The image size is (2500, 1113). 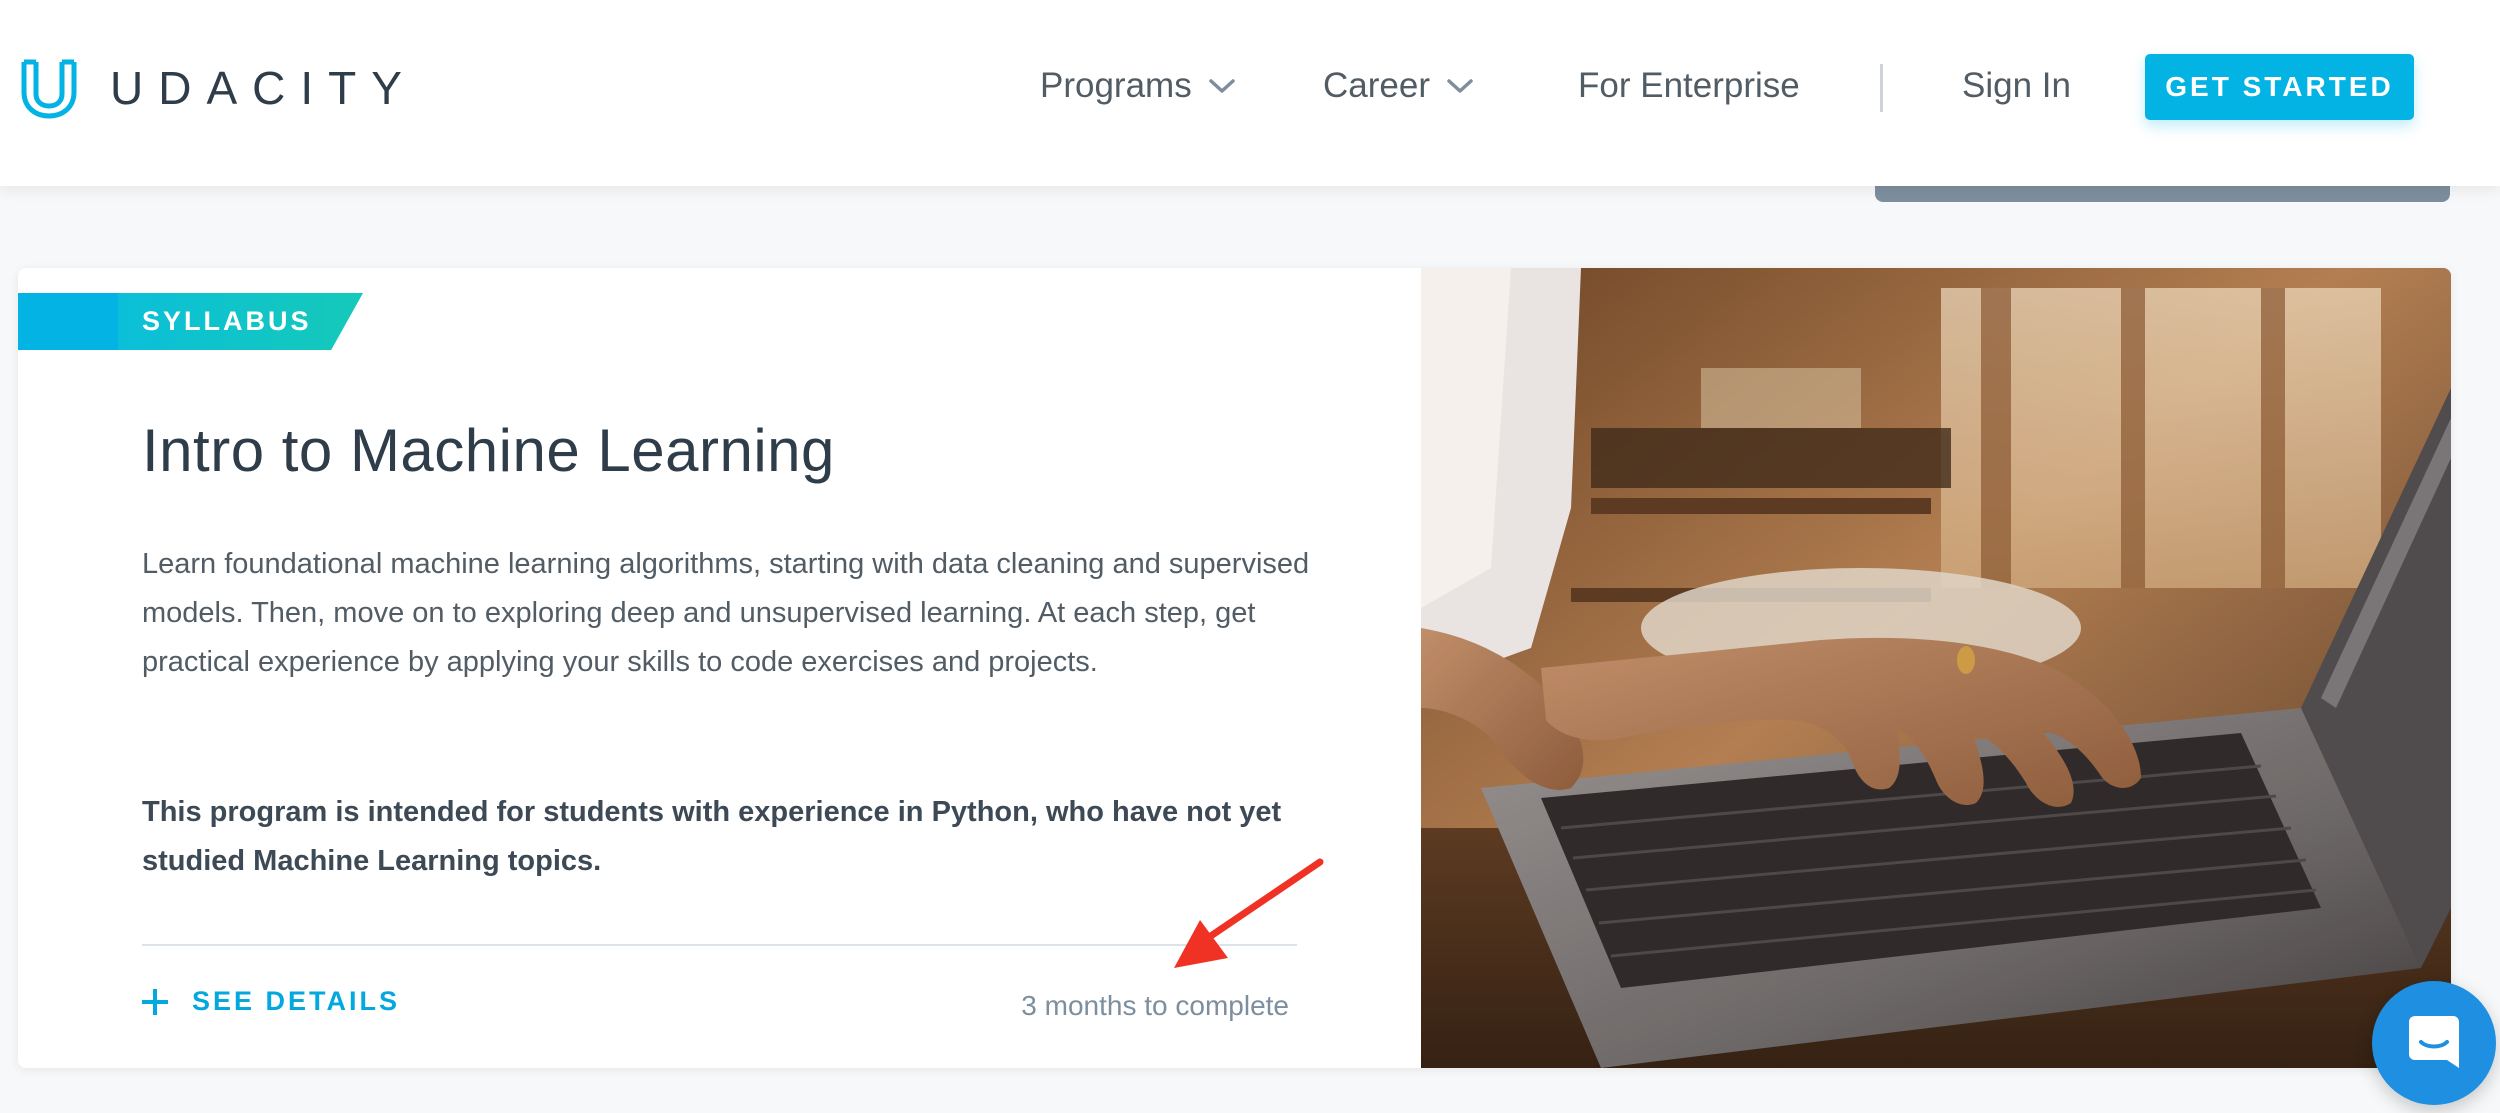 What do you see at coordinates (1155, 1005) in the screenshot?
I see `duration-text: 3 months to complete` at bounding box center [1155, 1005].